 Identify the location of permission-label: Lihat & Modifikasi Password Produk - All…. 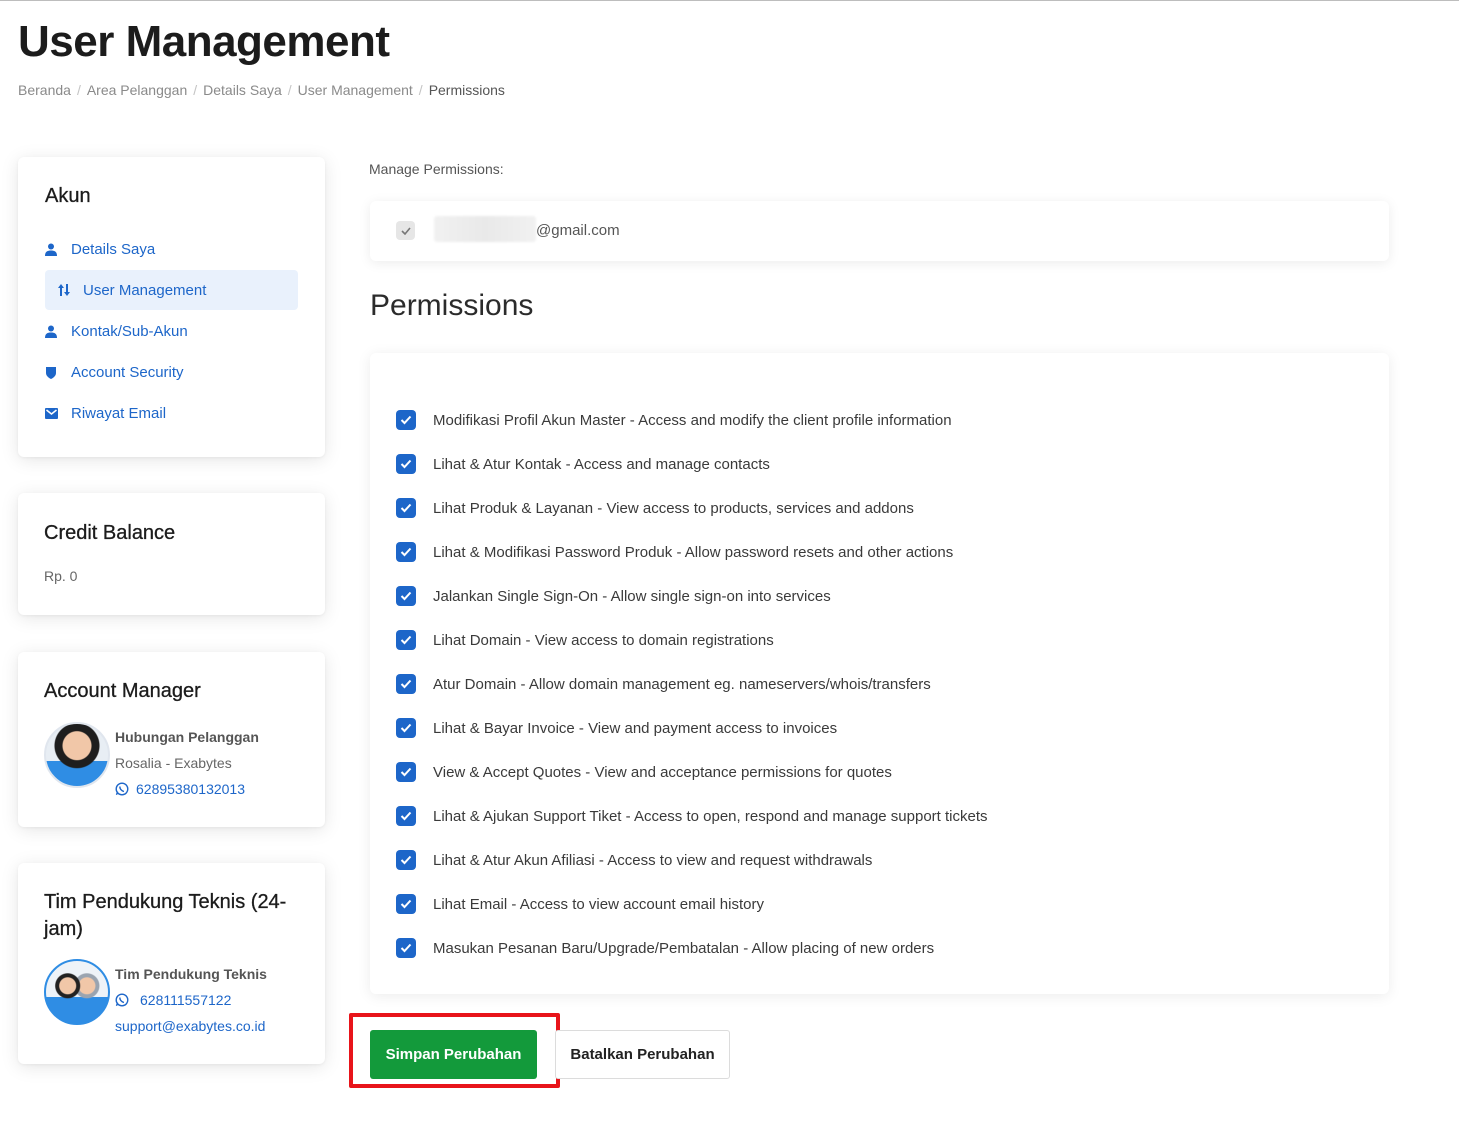
(693, 552).